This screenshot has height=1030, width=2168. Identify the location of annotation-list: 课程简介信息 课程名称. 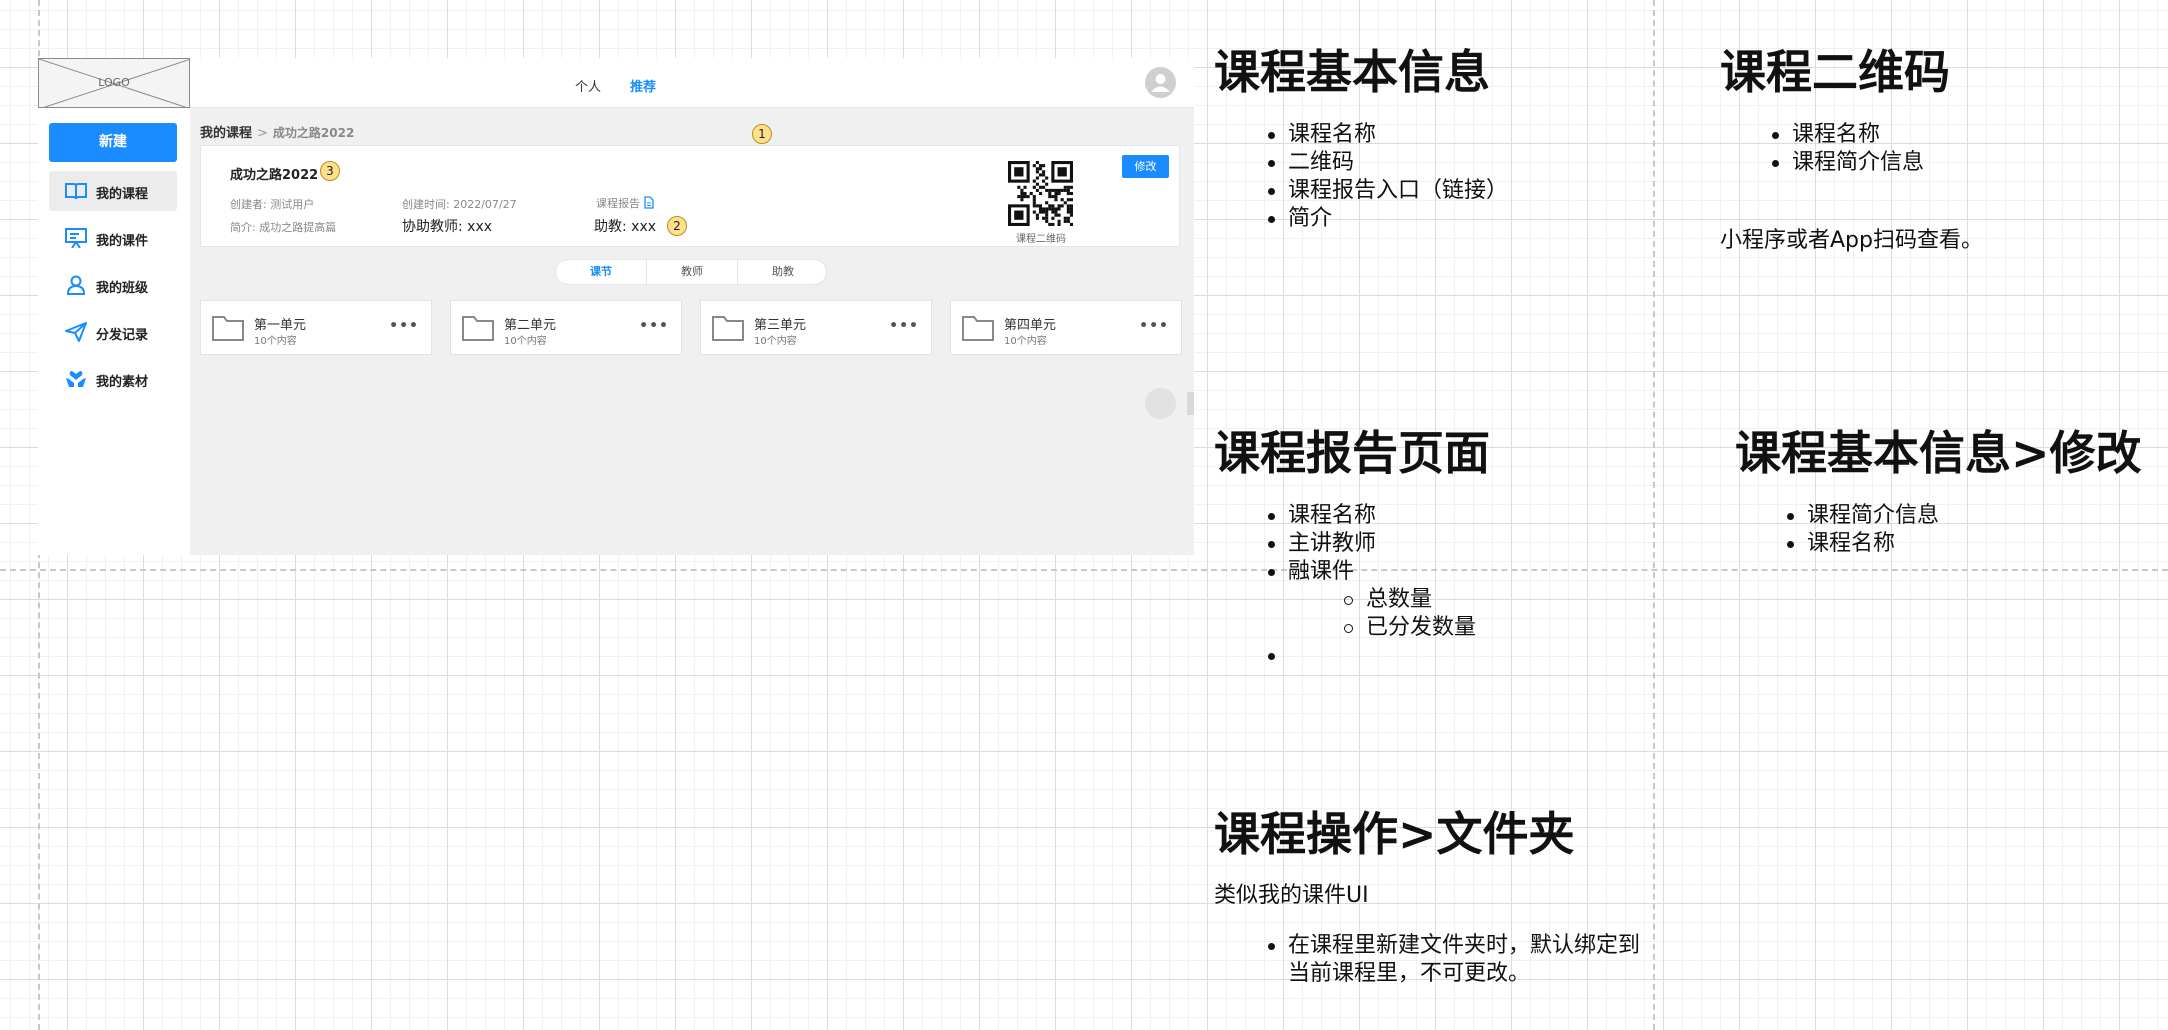
(1963, 530).